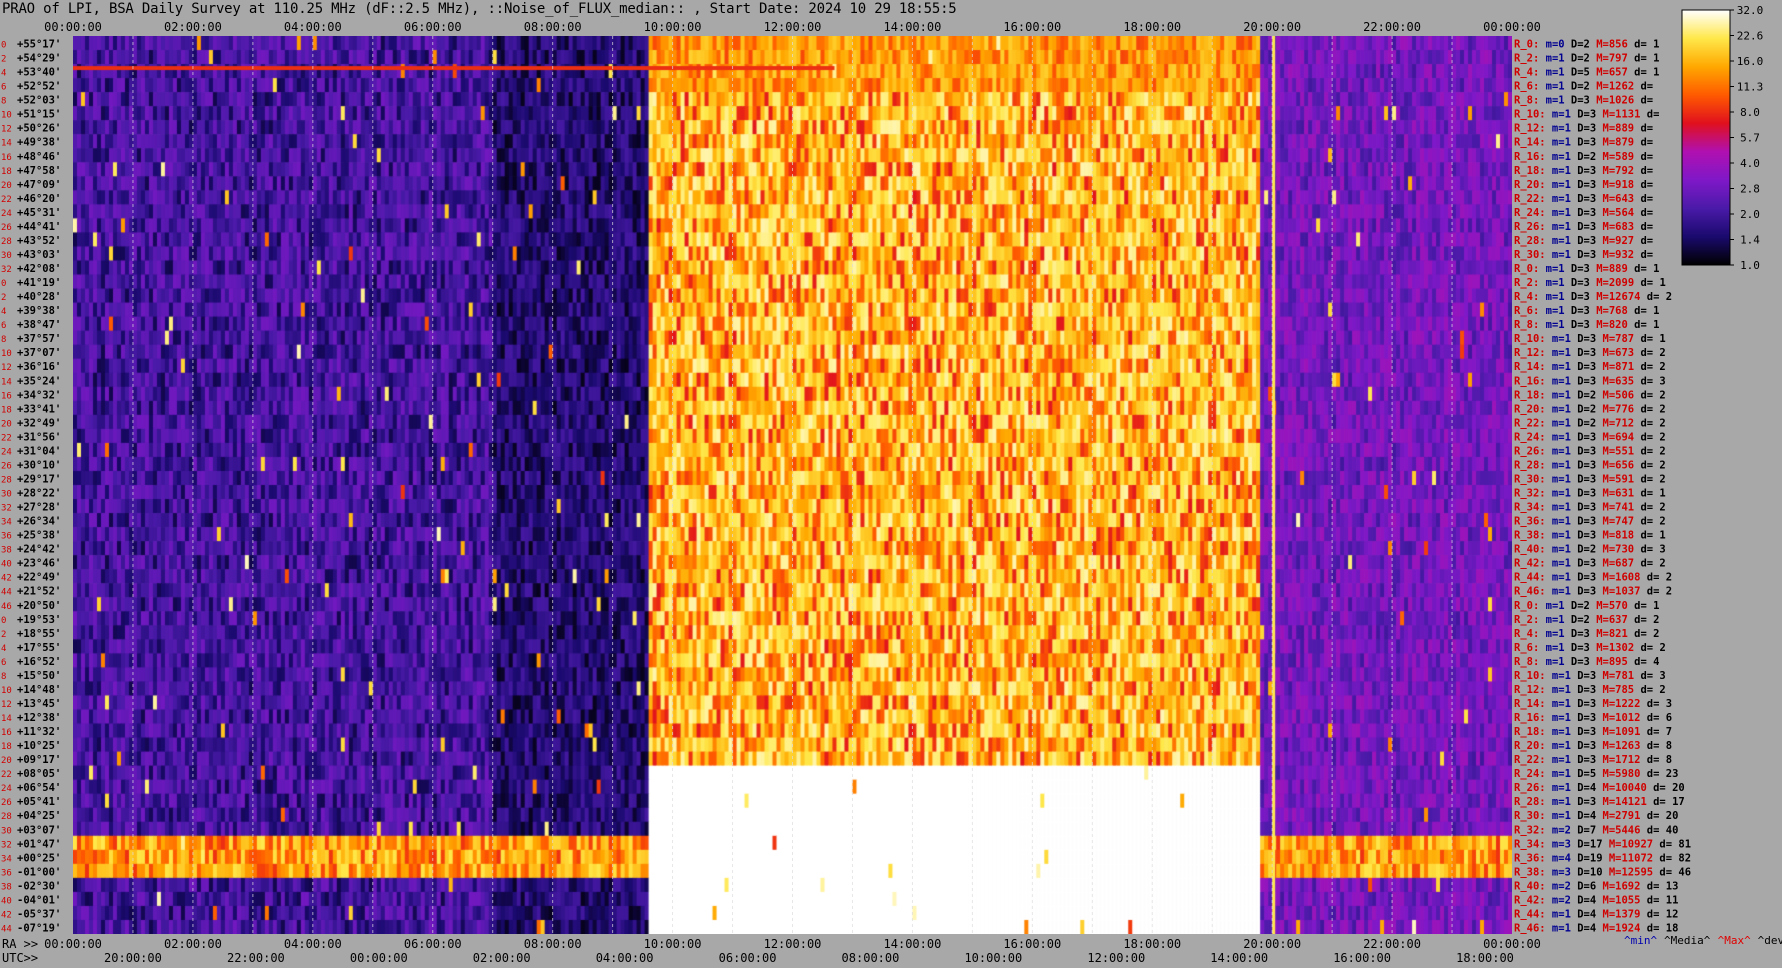 The height and width of the screenshot is (968, 1782). I want to click on beam-stats-row: R_12: m=1 D=3 M=889 d=, so click(1583, 129).